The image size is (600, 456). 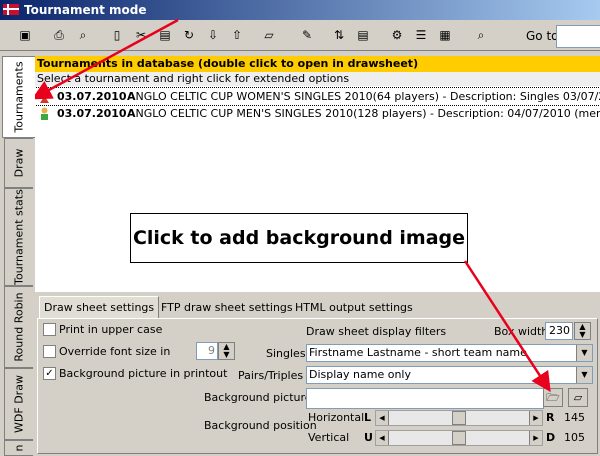 I want to click on vertical-slider-thumb, so click(x=459, y=438).